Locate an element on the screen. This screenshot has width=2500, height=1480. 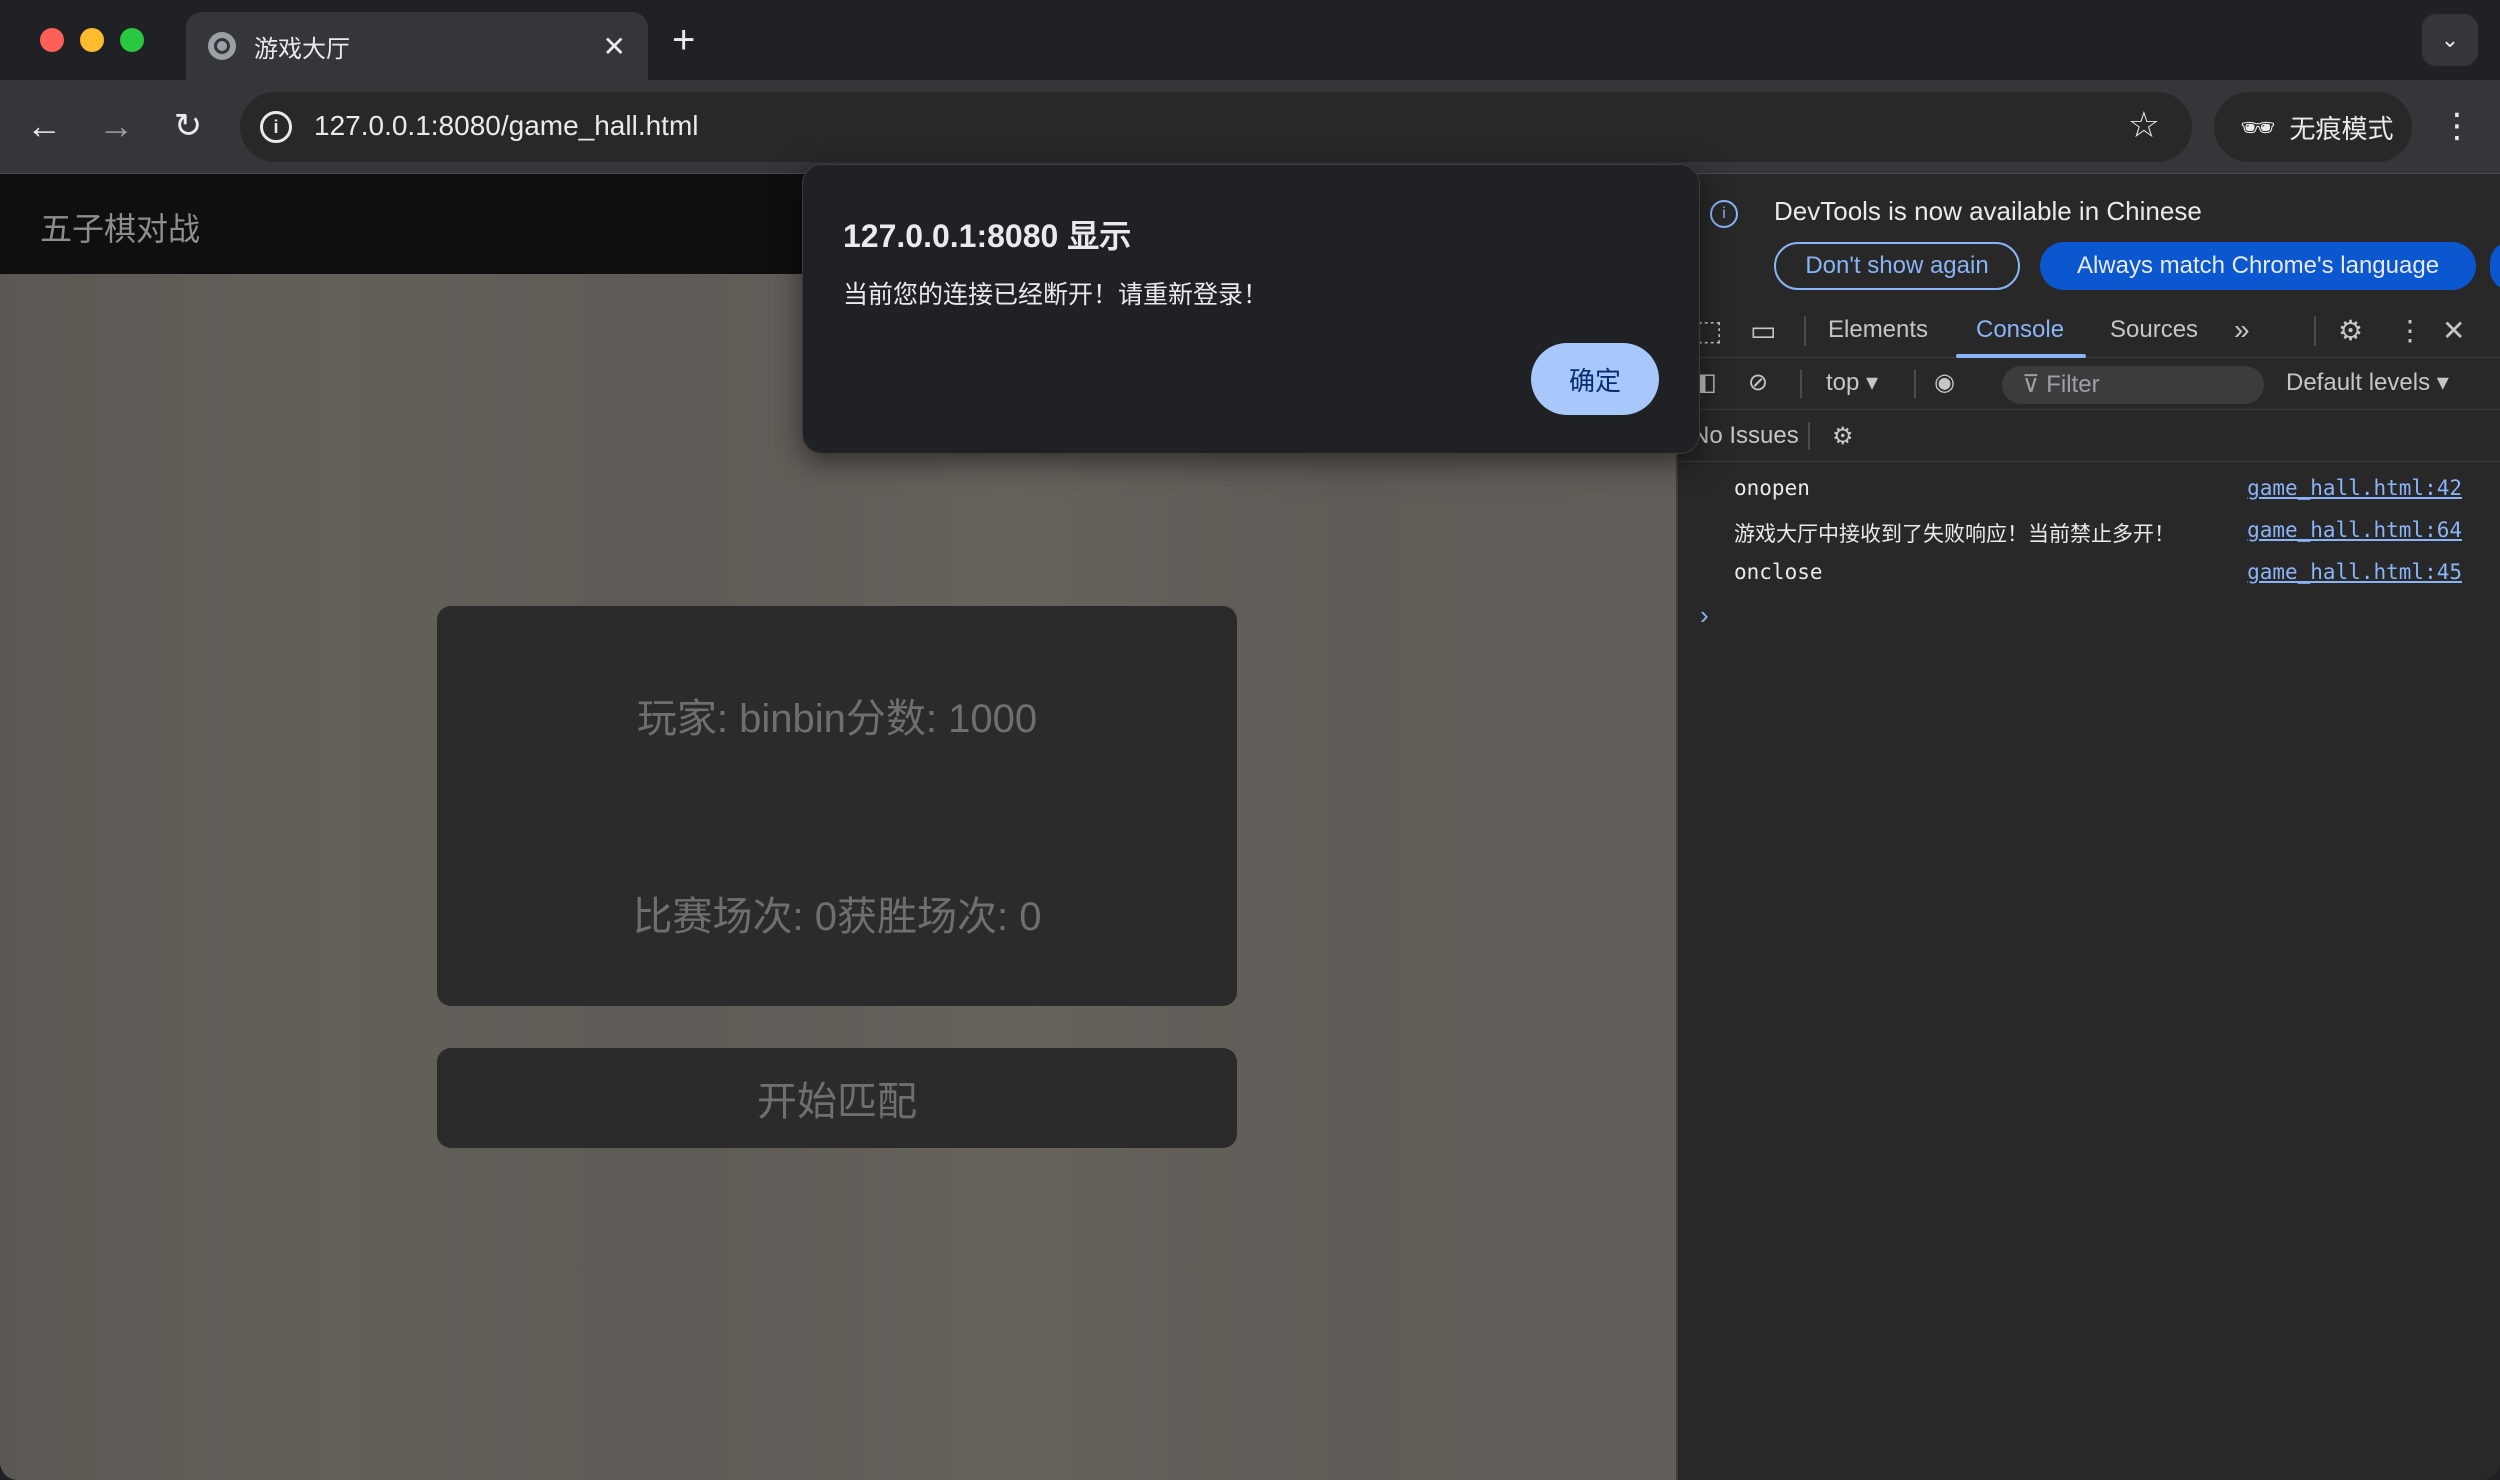
dont-show-again-button: Don't show again is located at coordinates (1897, 266).